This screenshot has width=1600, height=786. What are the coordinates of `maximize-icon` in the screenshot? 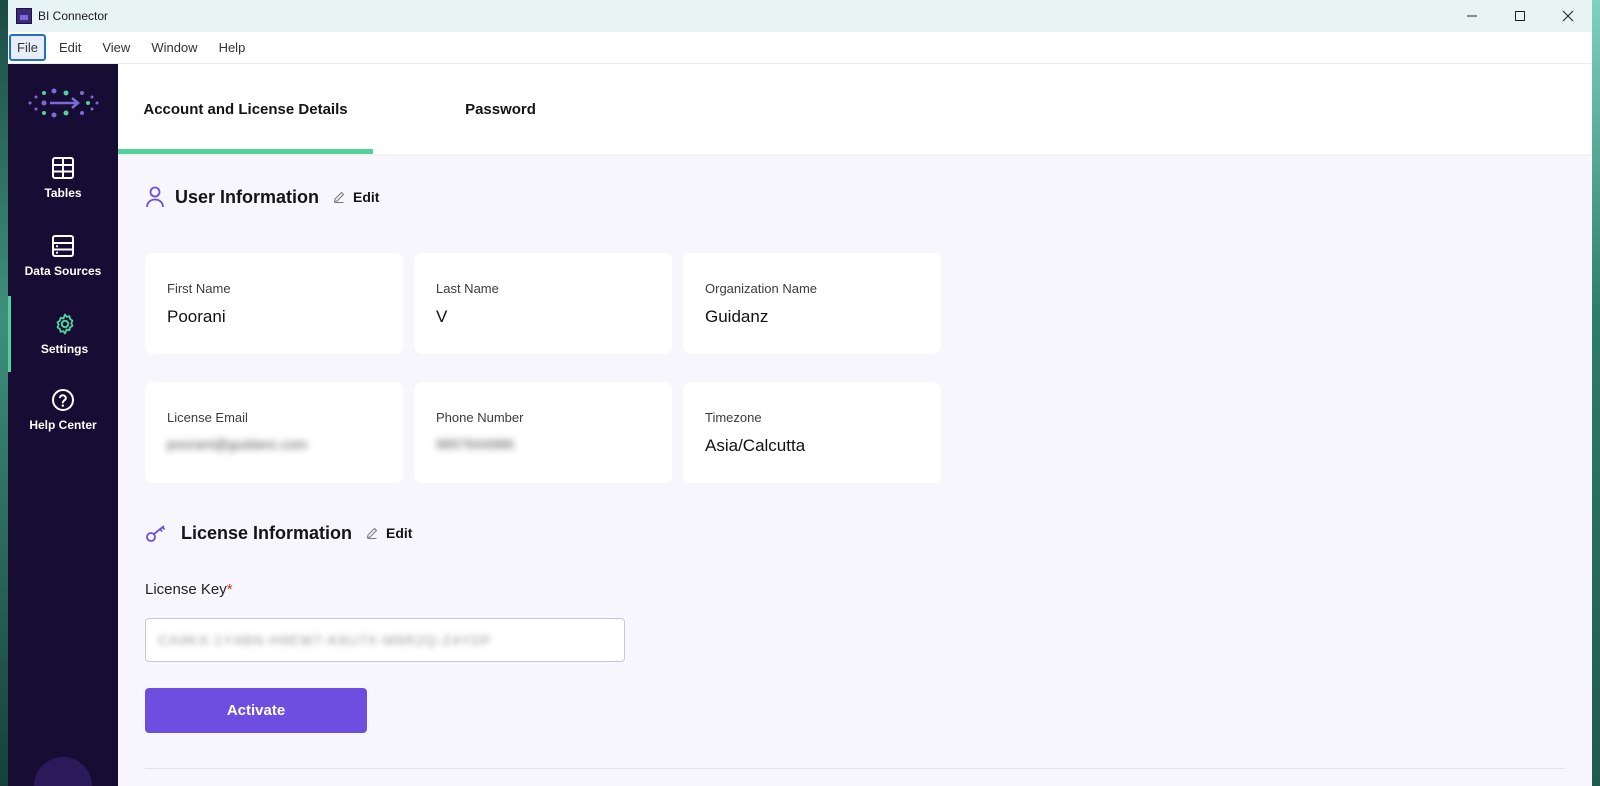 It's located at (1520, 16).